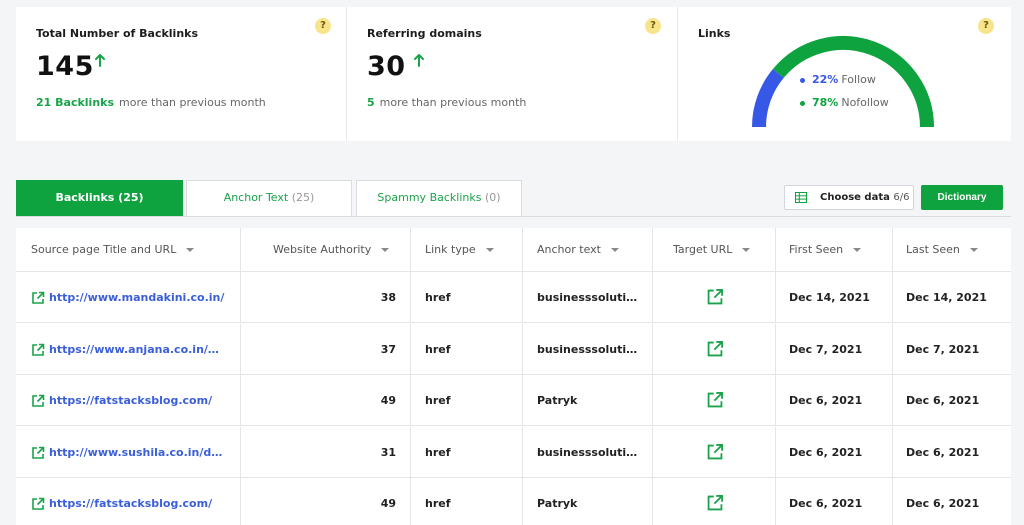  Describe the element at coordinates (326, 501) in the screenshot. I see `website-authority: 49` at that location.